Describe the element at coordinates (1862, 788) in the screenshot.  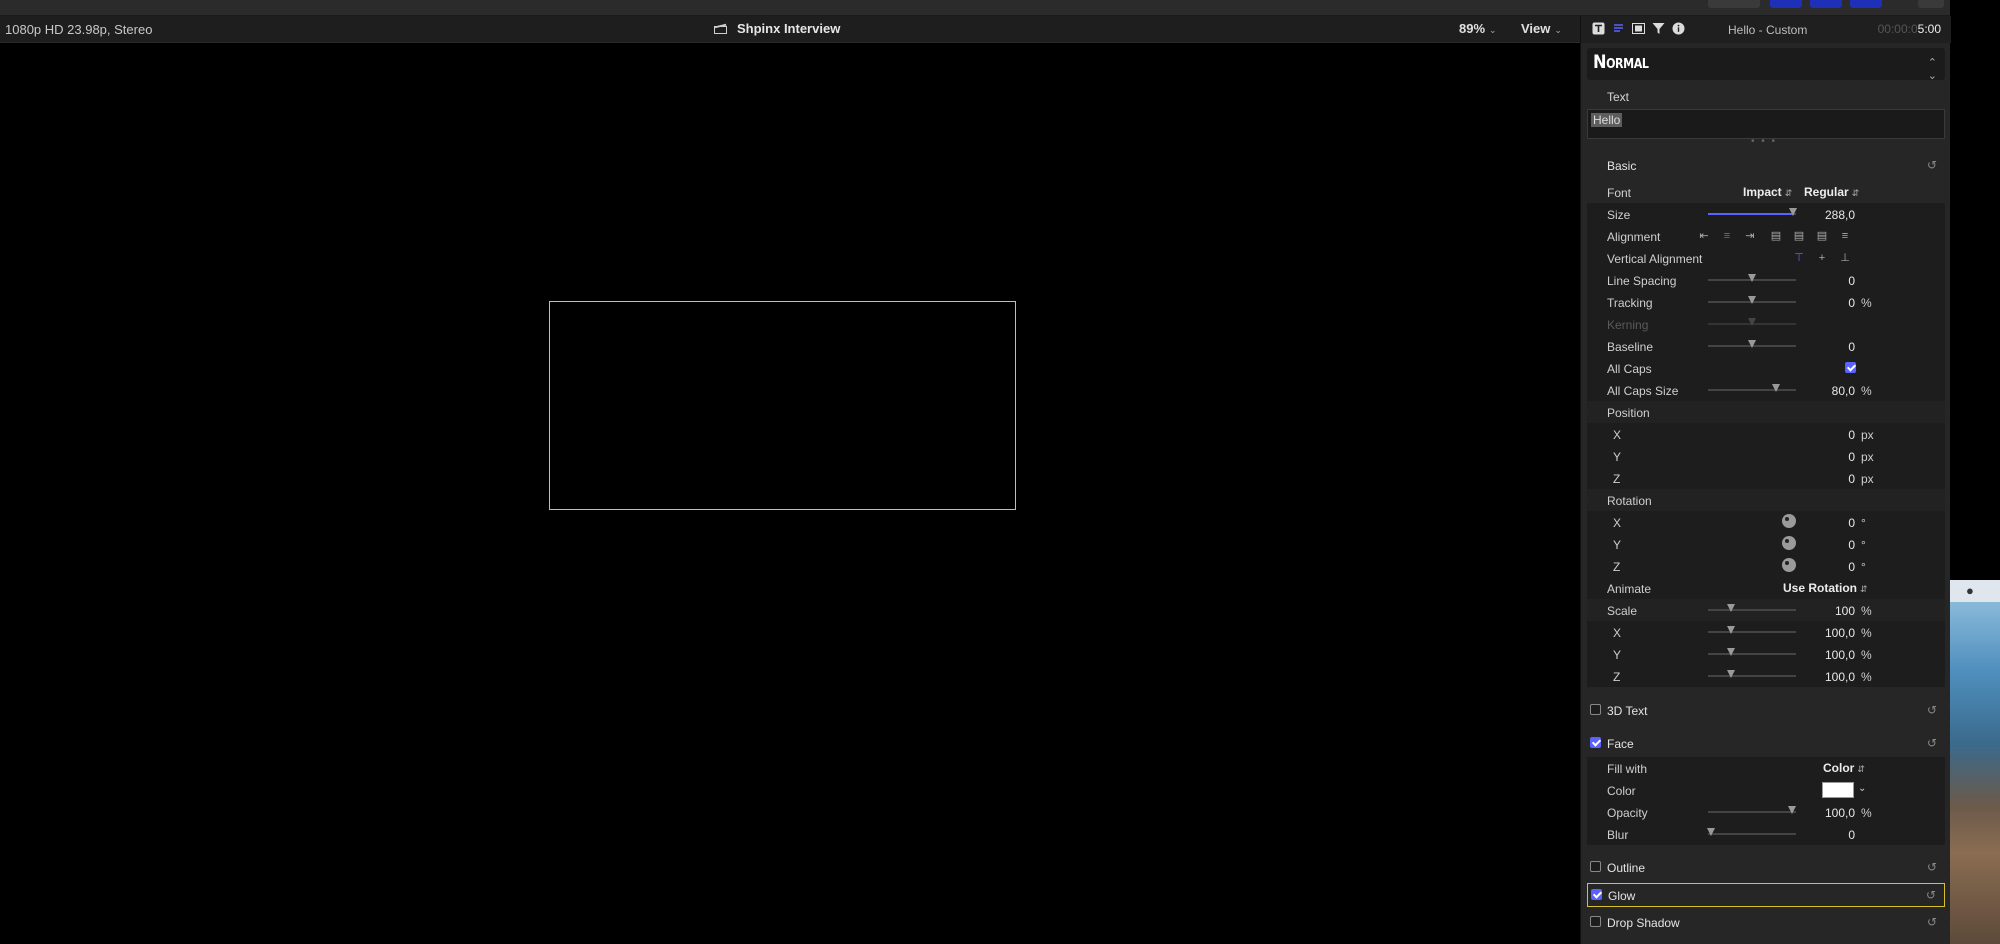
I see `chevron-down-icon: ⌄` at that location.